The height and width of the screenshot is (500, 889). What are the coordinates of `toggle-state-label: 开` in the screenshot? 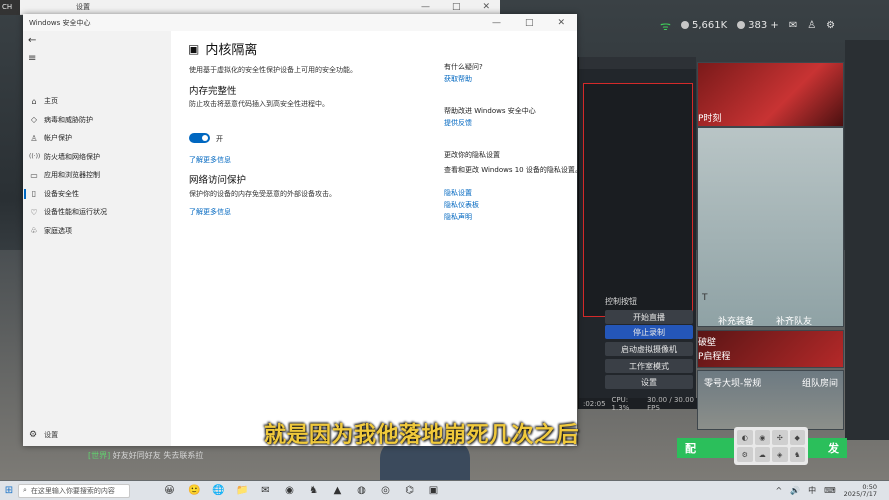 It's located at (219, 139).